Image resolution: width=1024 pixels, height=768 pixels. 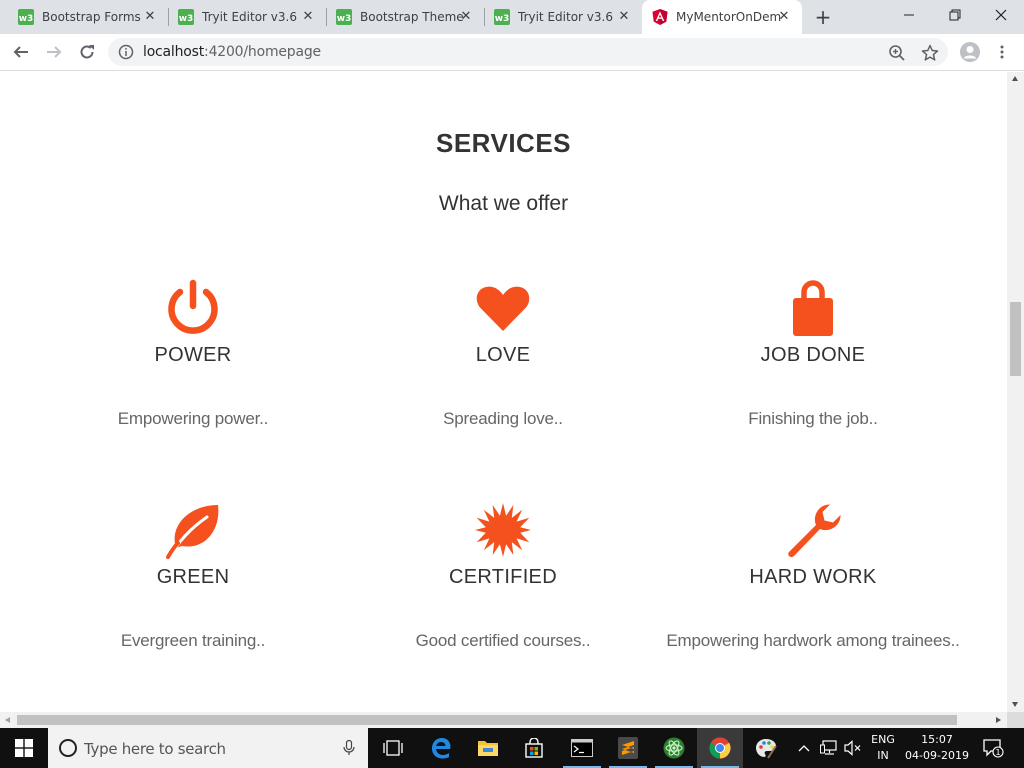 I want to click on service-card-love: LOVE Spreading love.., so click(x=503, y=355).